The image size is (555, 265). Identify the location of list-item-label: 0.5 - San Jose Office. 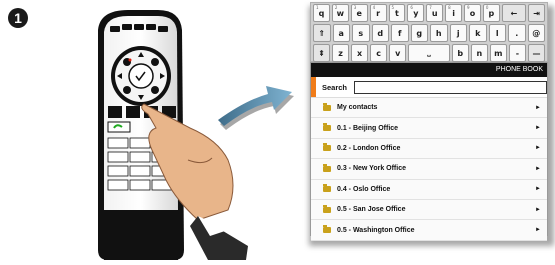
(371, 210).